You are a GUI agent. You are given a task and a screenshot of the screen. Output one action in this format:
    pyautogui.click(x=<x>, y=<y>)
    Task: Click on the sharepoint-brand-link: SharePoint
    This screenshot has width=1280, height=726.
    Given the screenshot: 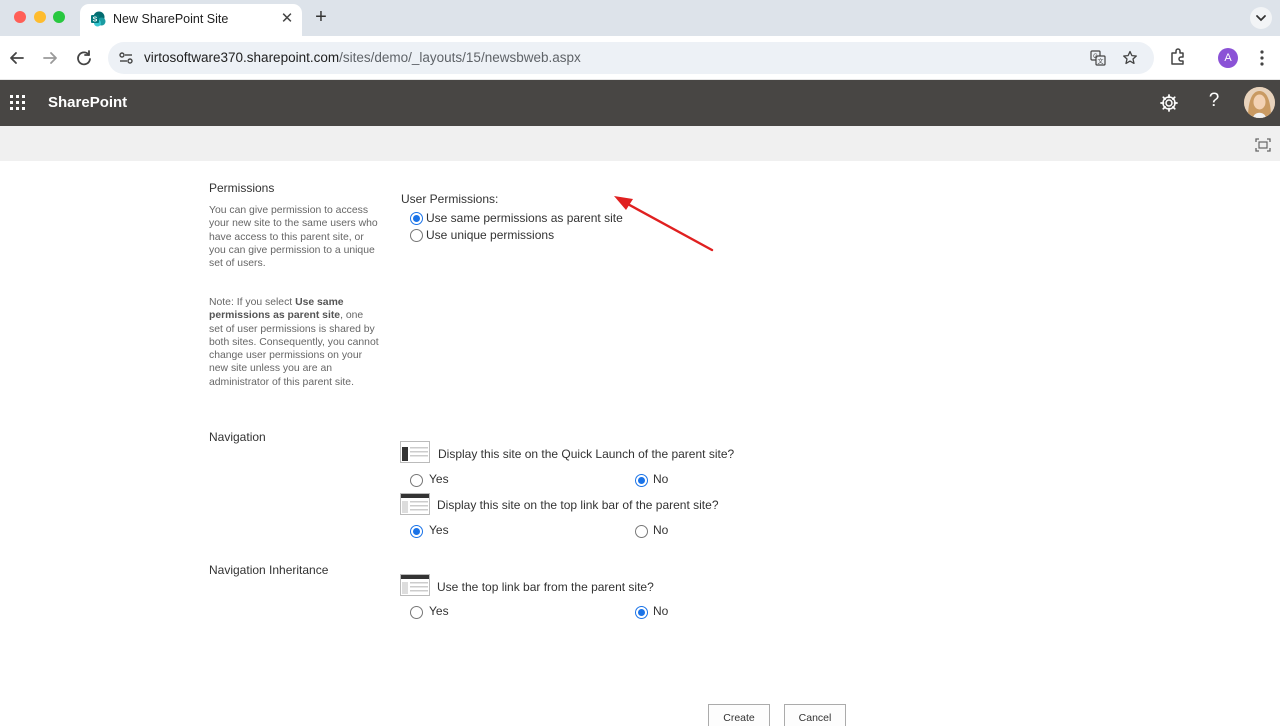 What is the action you would take?
    pyautogui.click(x=87, y=102)
    